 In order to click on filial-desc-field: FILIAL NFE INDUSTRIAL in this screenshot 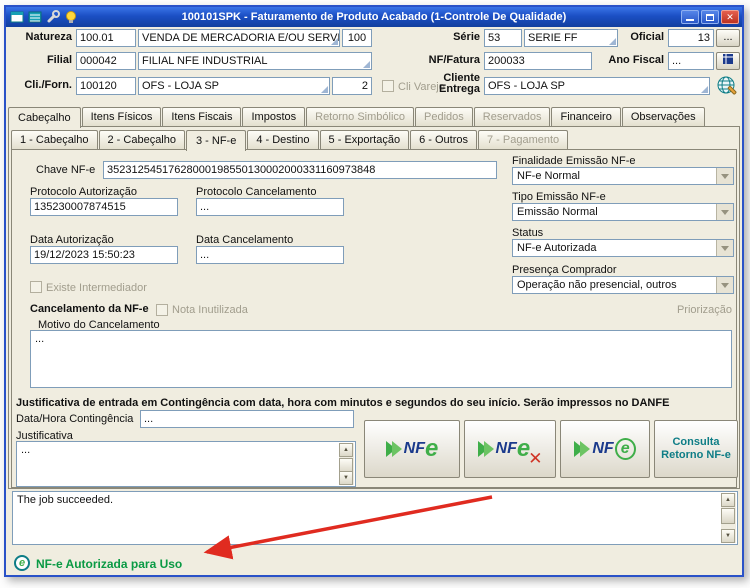, I will do `click(255, 61)`.